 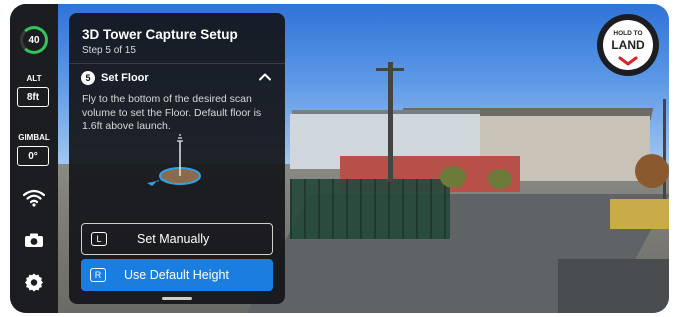 What do you see at coordinates (34, 78) in the screenshot?
I see `alt-label: ALT` at bounding box center [34, 78].